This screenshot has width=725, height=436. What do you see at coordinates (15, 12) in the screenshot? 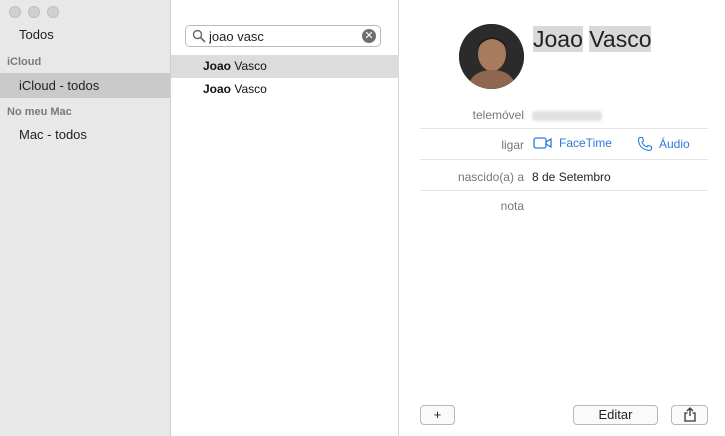
I see `close-window-button` at bounding box center [15, 12].